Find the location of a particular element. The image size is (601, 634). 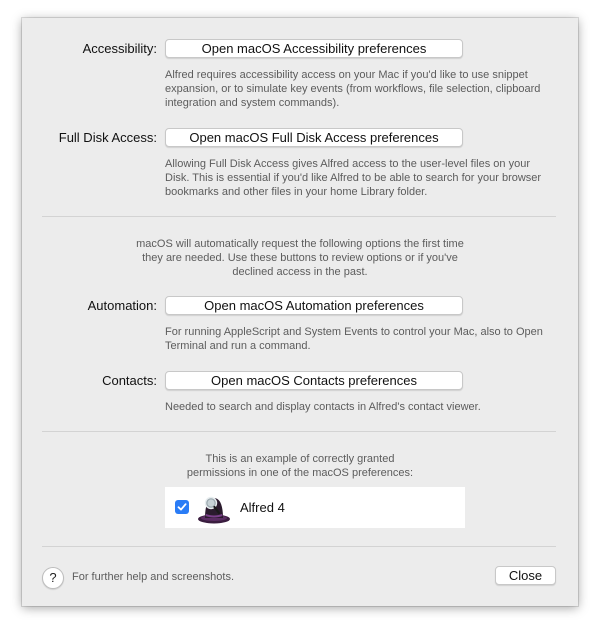

close-button: Close is located at coordinates (525, 575).